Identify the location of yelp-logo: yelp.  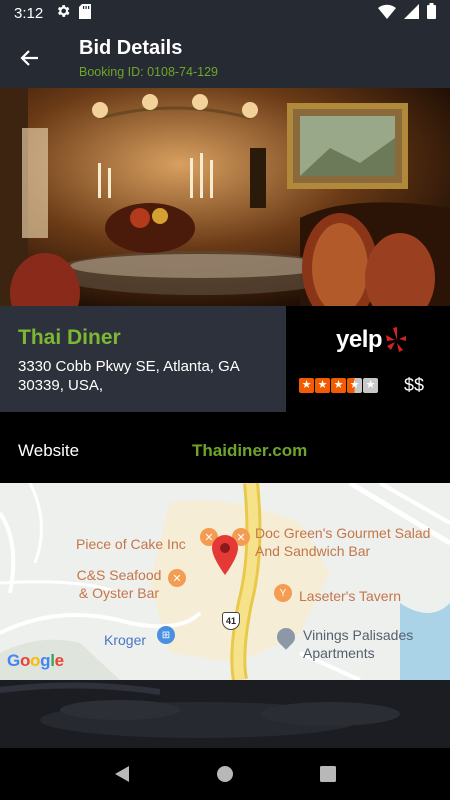
(371, 340).